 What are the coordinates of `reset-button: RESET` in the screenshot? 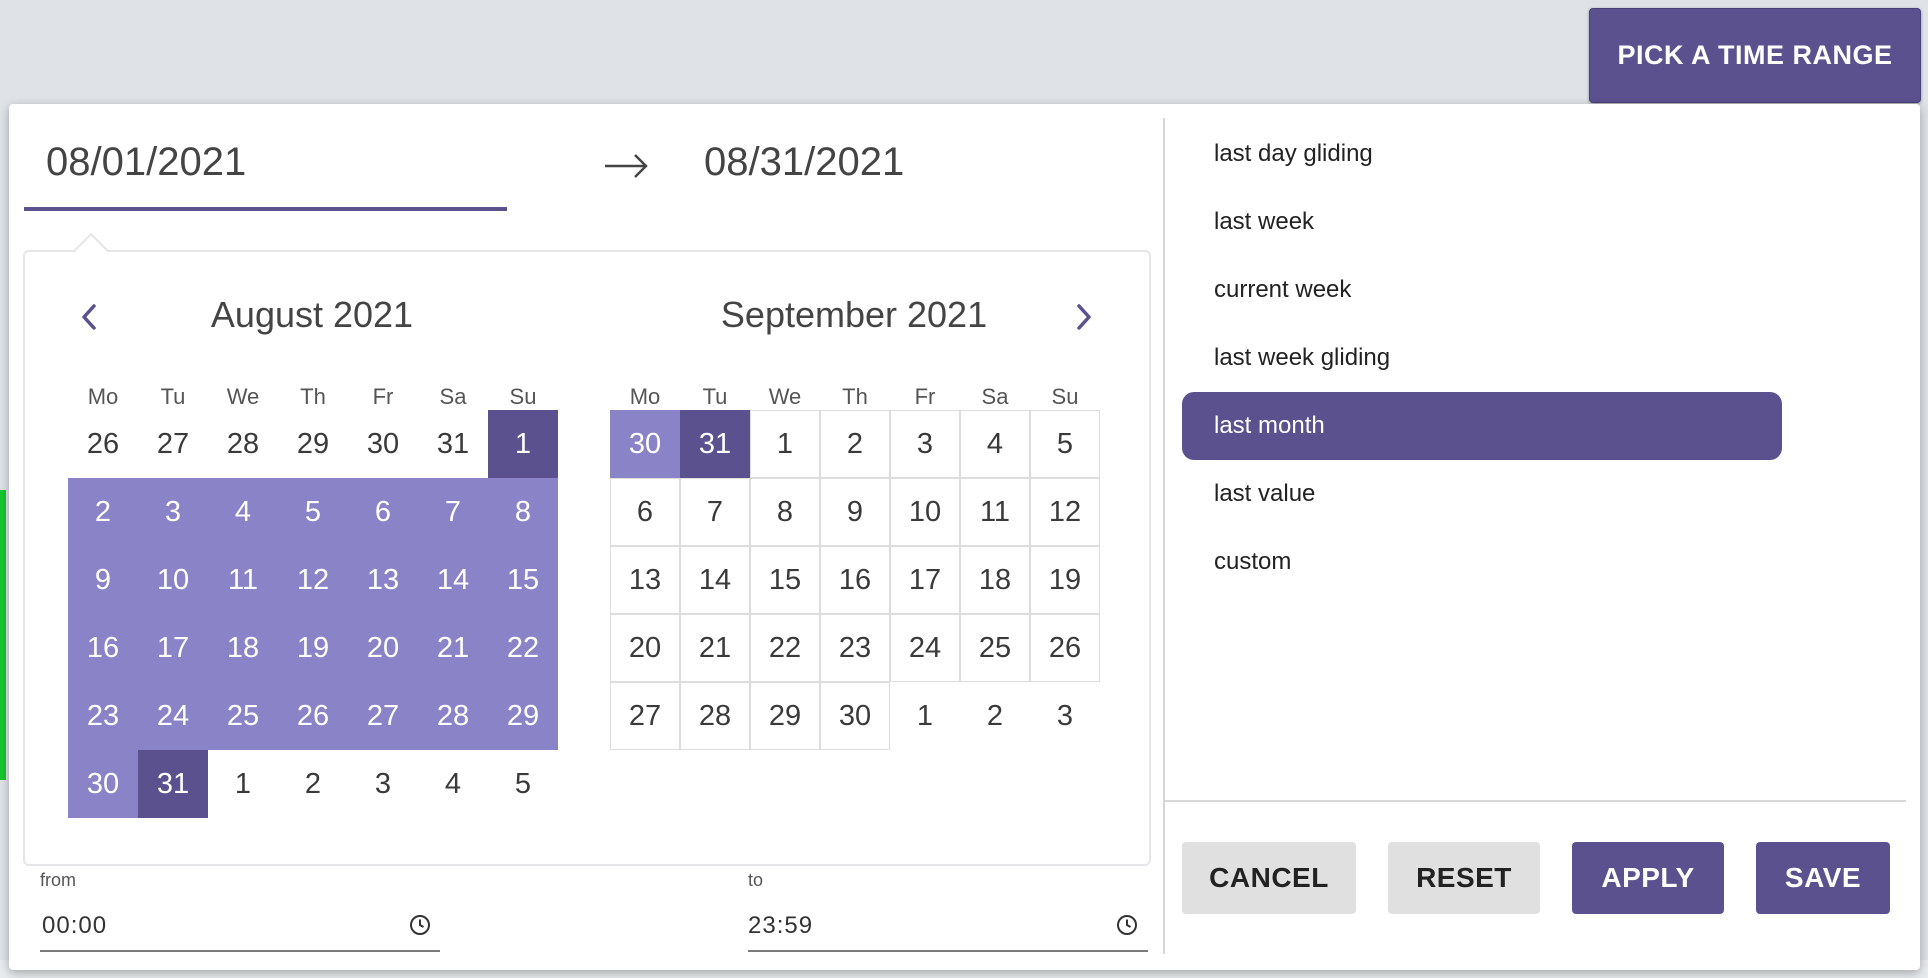 It's located at (1464, 878).